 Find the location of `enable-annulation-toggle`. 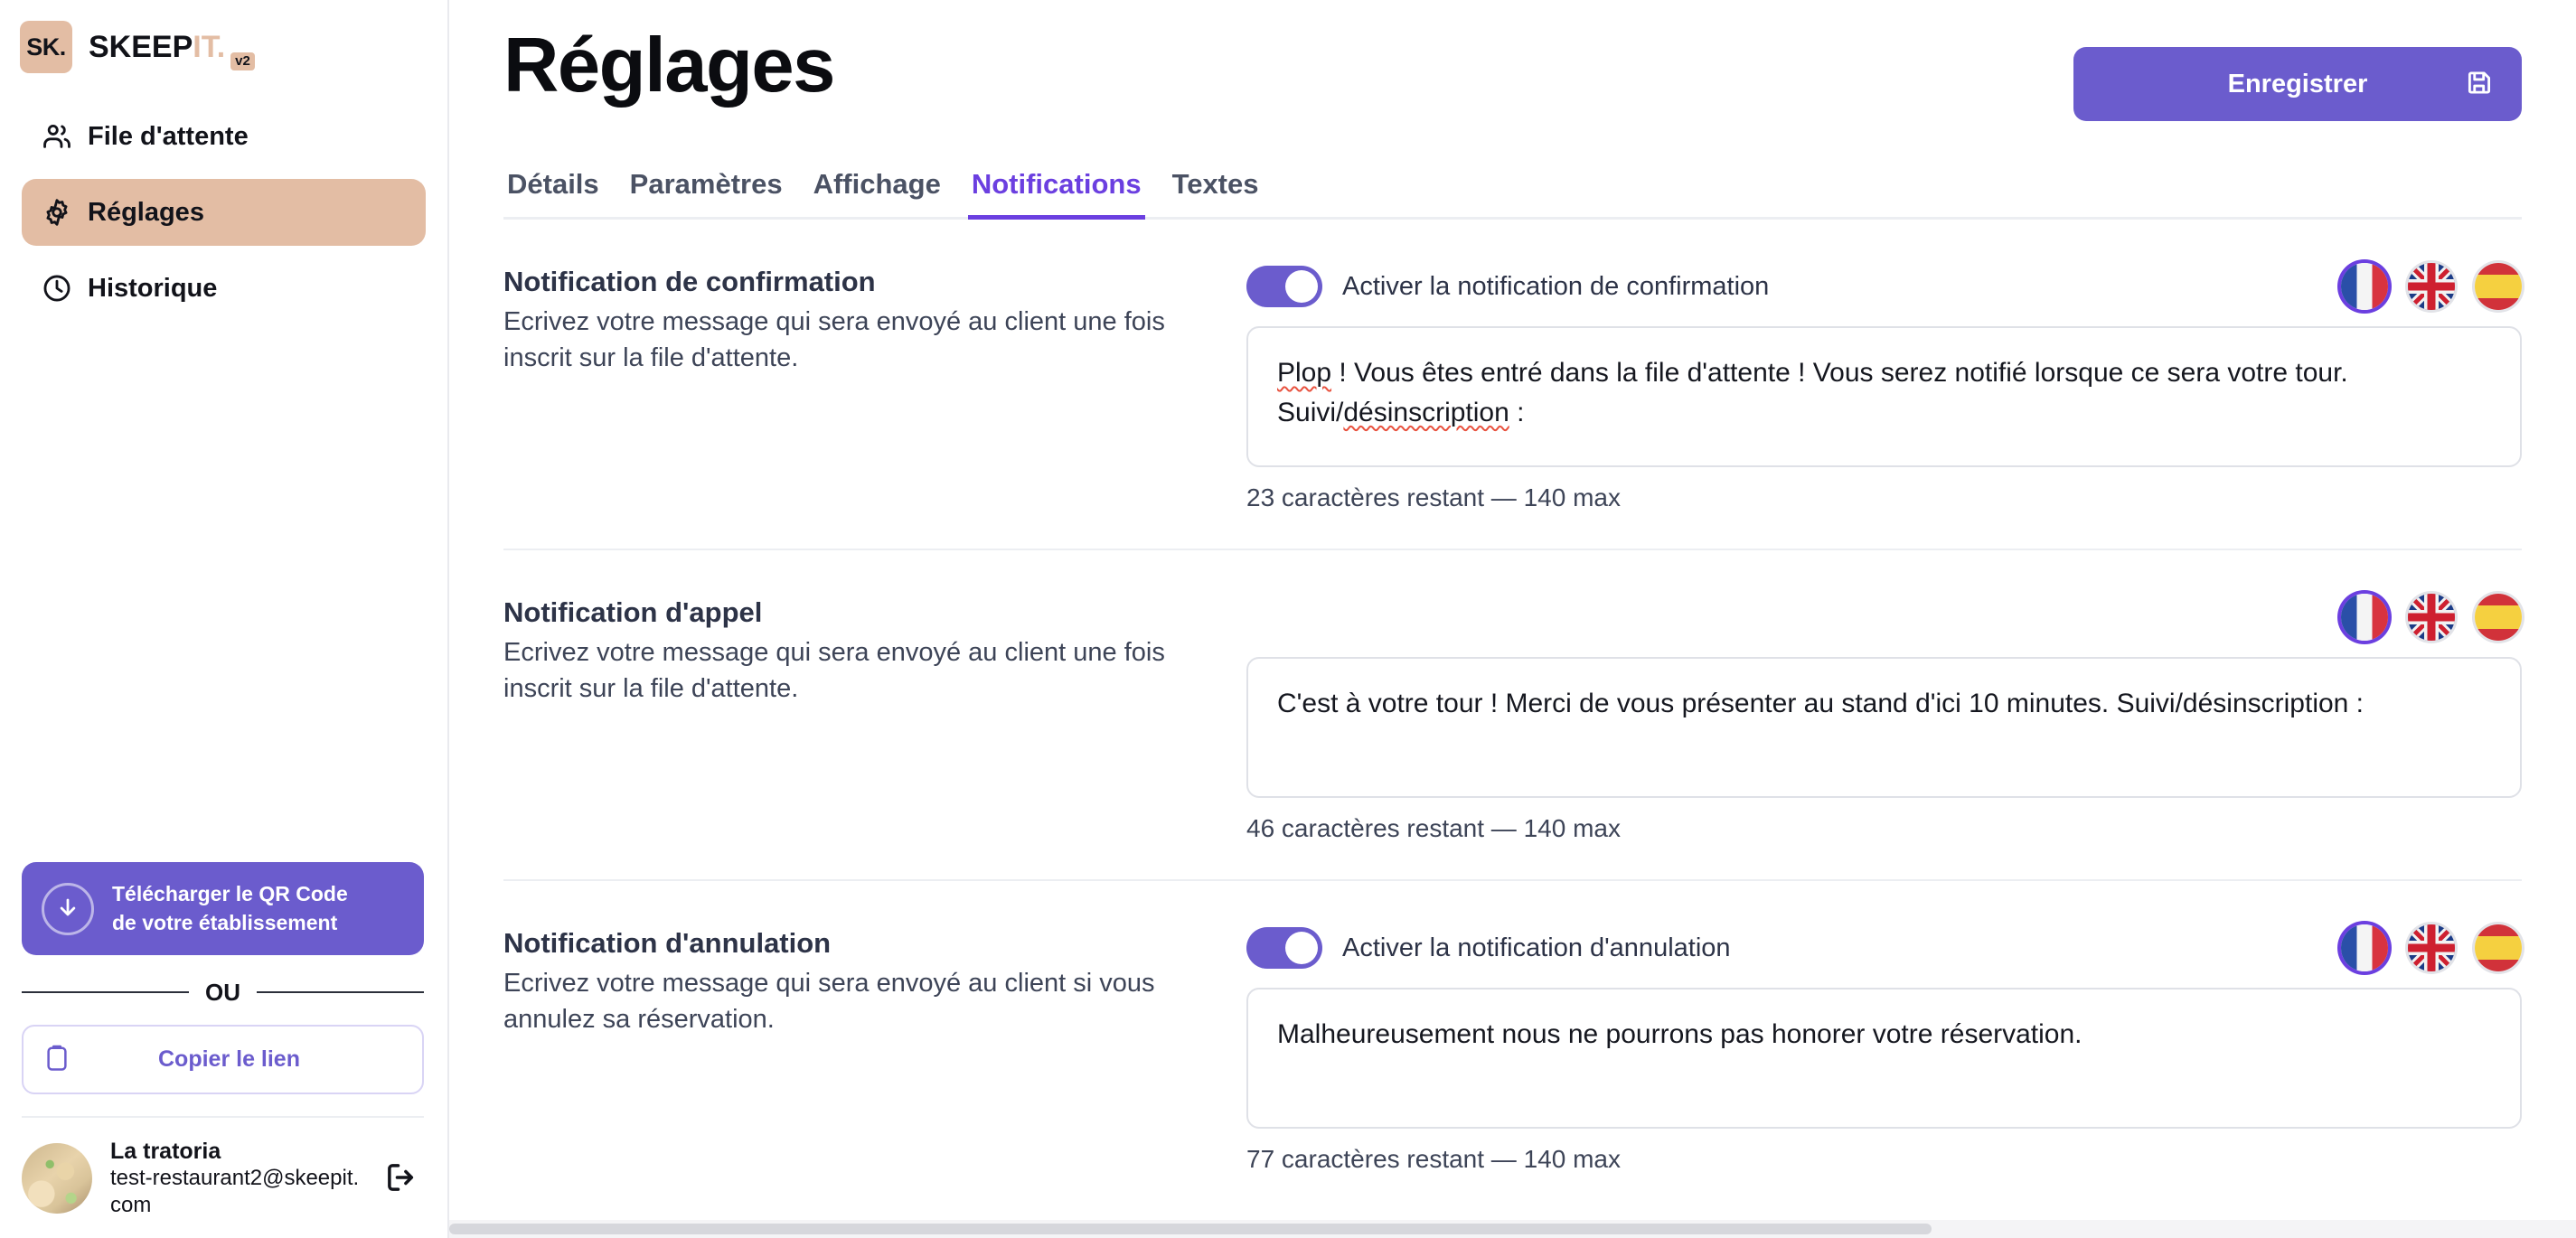

enable-annulation-toggle is located at coordinates (1284, 948).